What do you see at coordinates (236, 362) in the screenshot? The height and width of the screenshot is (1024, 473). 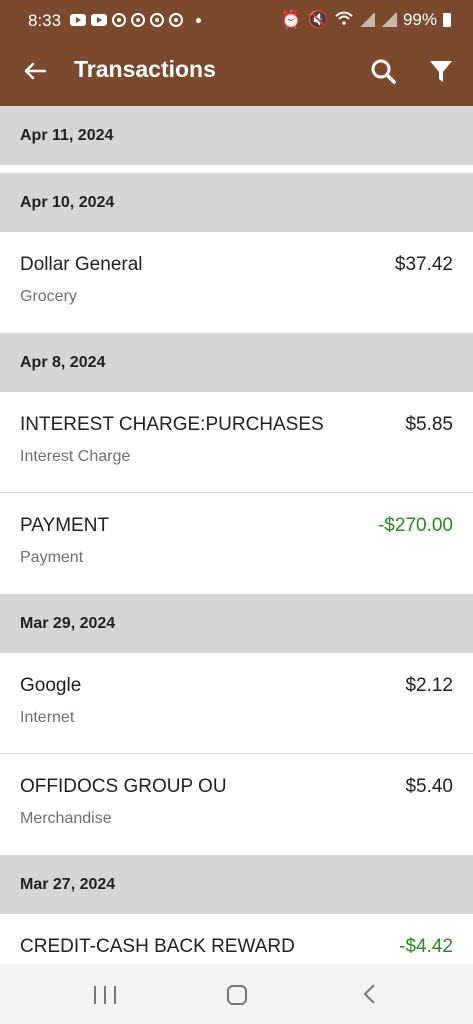 I see `date-header: Apr 8, 2024` at bounding box center [236, 362].